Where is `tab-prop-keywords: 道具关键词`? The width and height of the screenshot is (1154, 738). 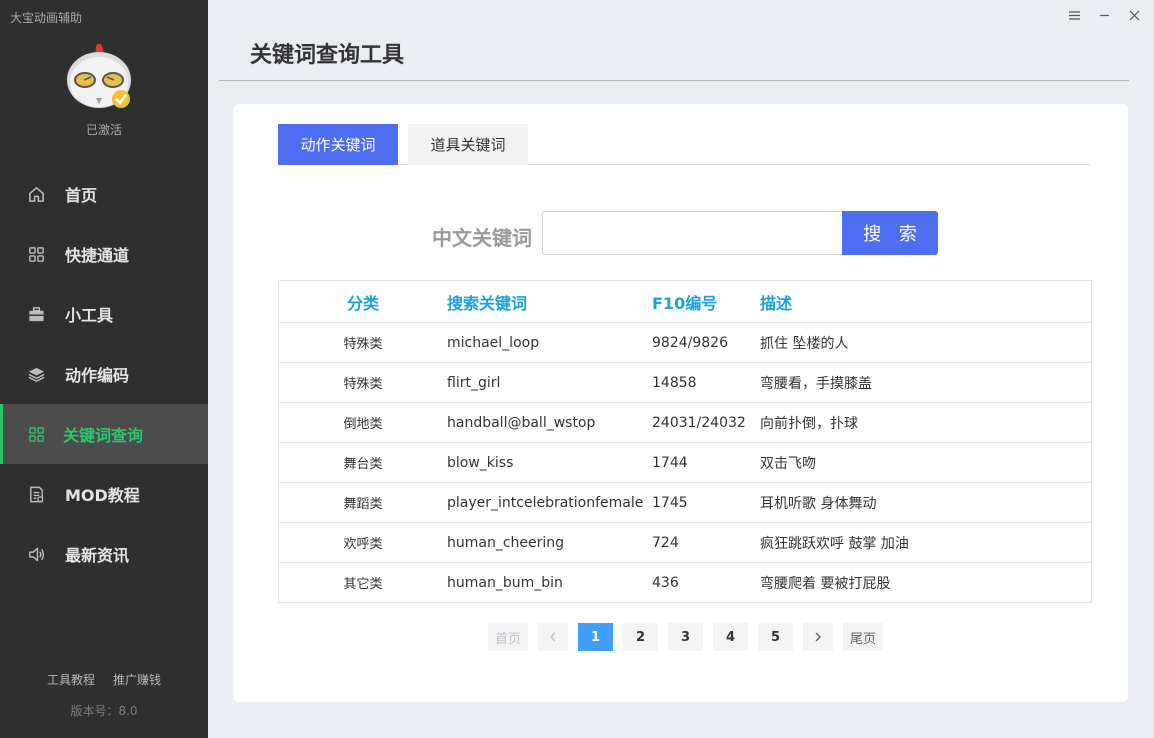 tab-prop-keywords: 道具关键词 is located at coordinates (468, 144).